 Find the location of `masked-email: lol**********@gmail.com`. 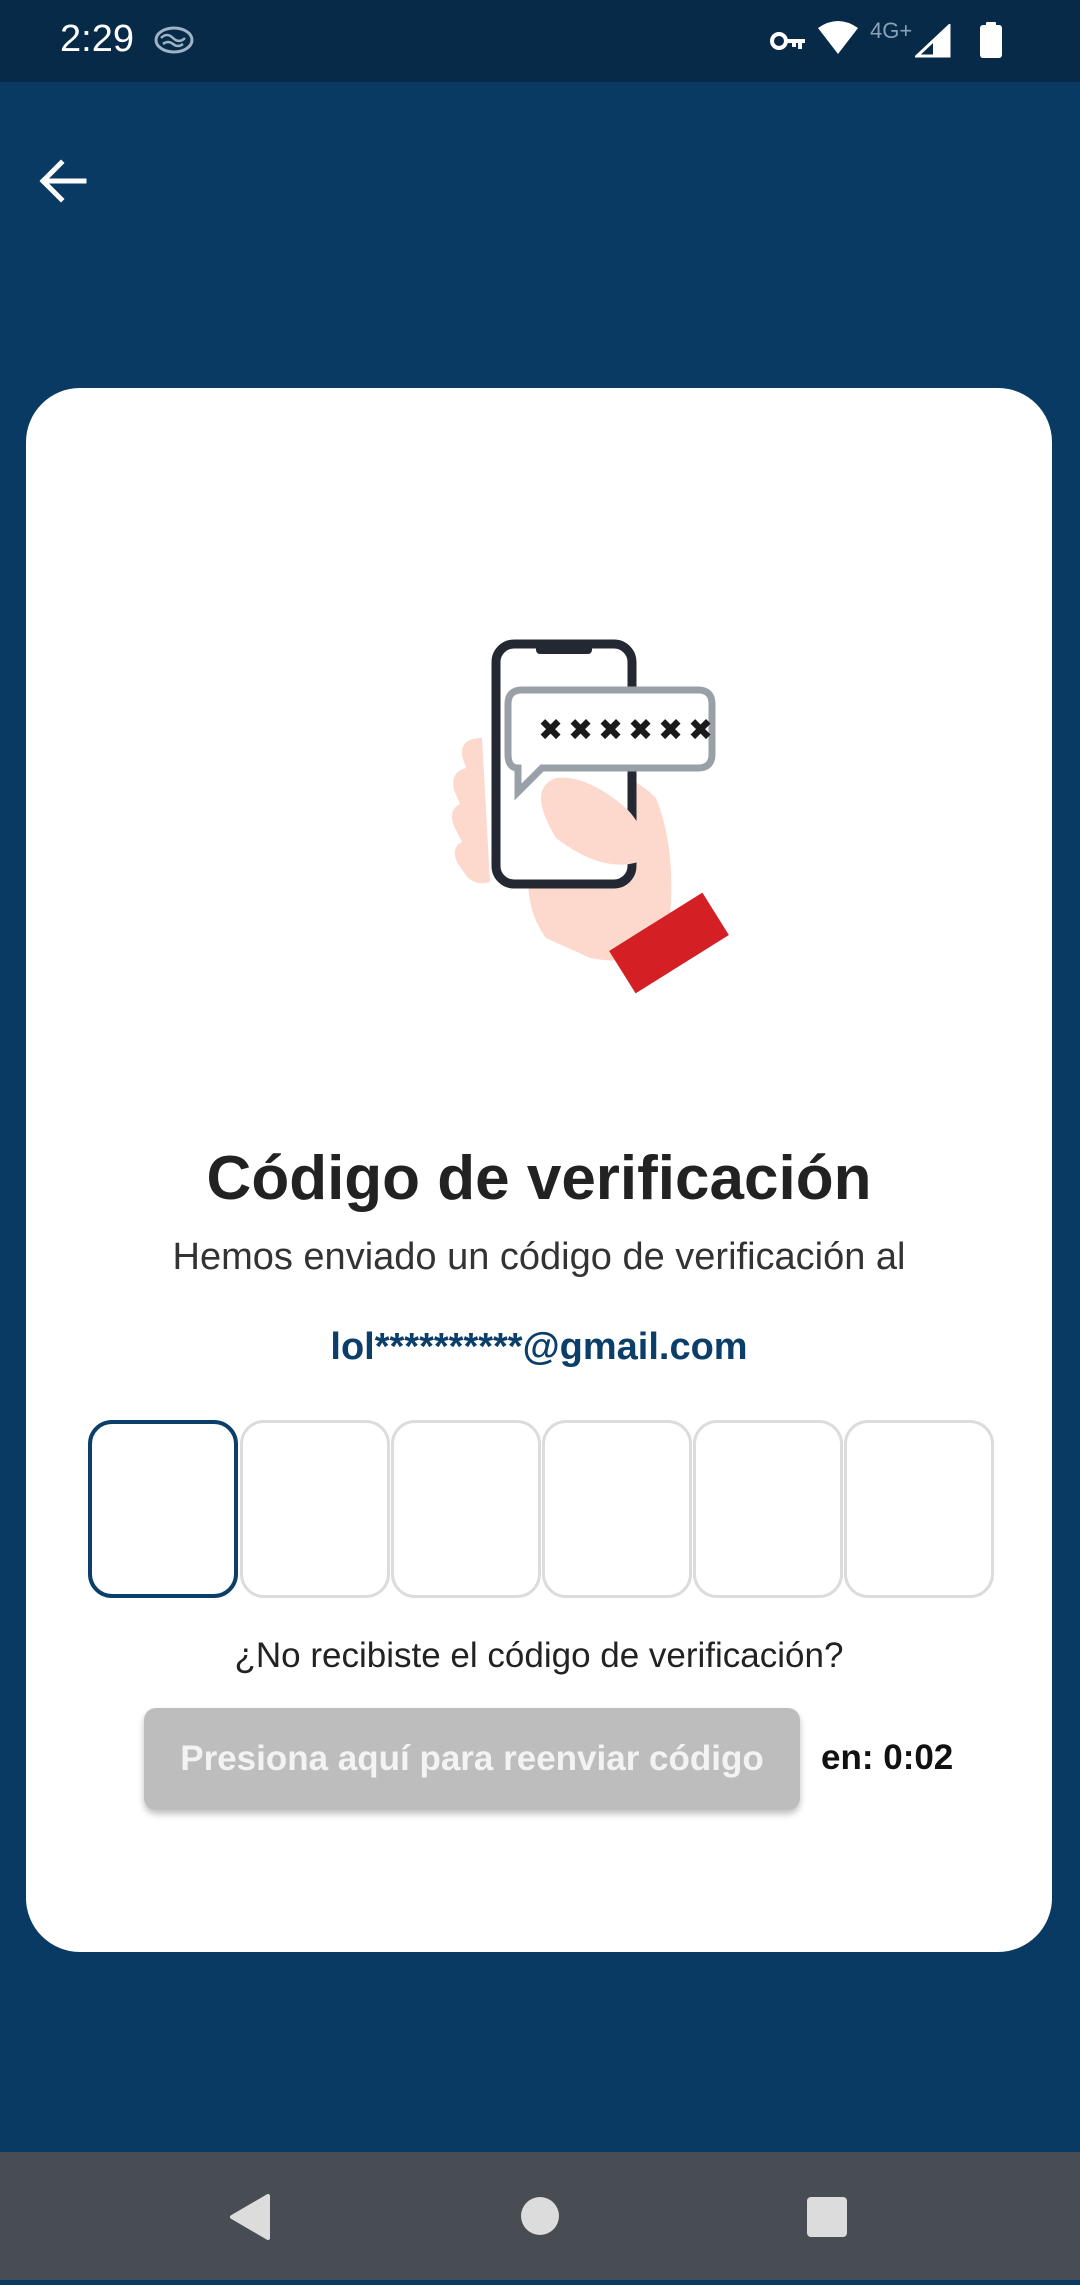

masked-email: lol**********@gmail.com is located at coordinates (539, 1347).